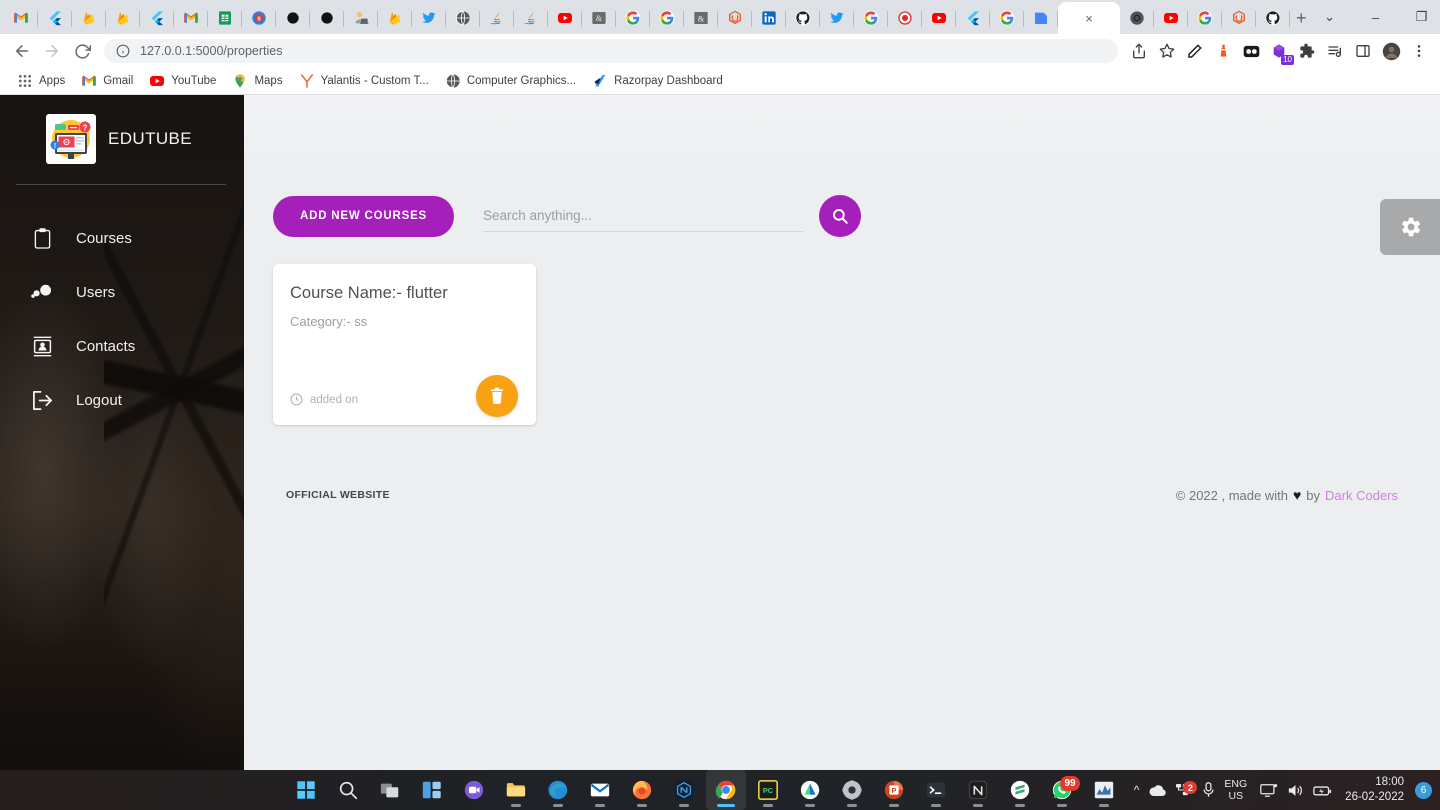 This screenshot has height=810, width=1440. What do you see at coordinates (1295, 790) in the screenshot?
I see `volume-icon` at bounding box center [1295, 790].